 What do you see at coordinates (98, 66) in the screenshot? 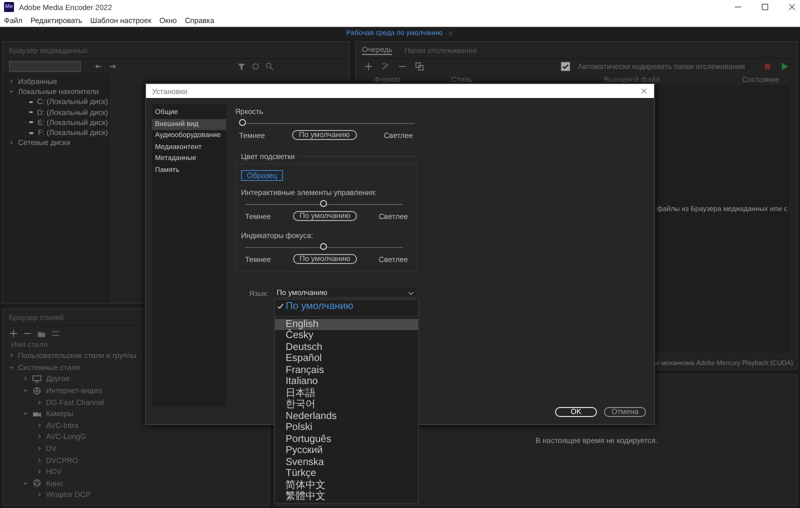
I see `back-arrow-icon` at bounding box center [98, 66].